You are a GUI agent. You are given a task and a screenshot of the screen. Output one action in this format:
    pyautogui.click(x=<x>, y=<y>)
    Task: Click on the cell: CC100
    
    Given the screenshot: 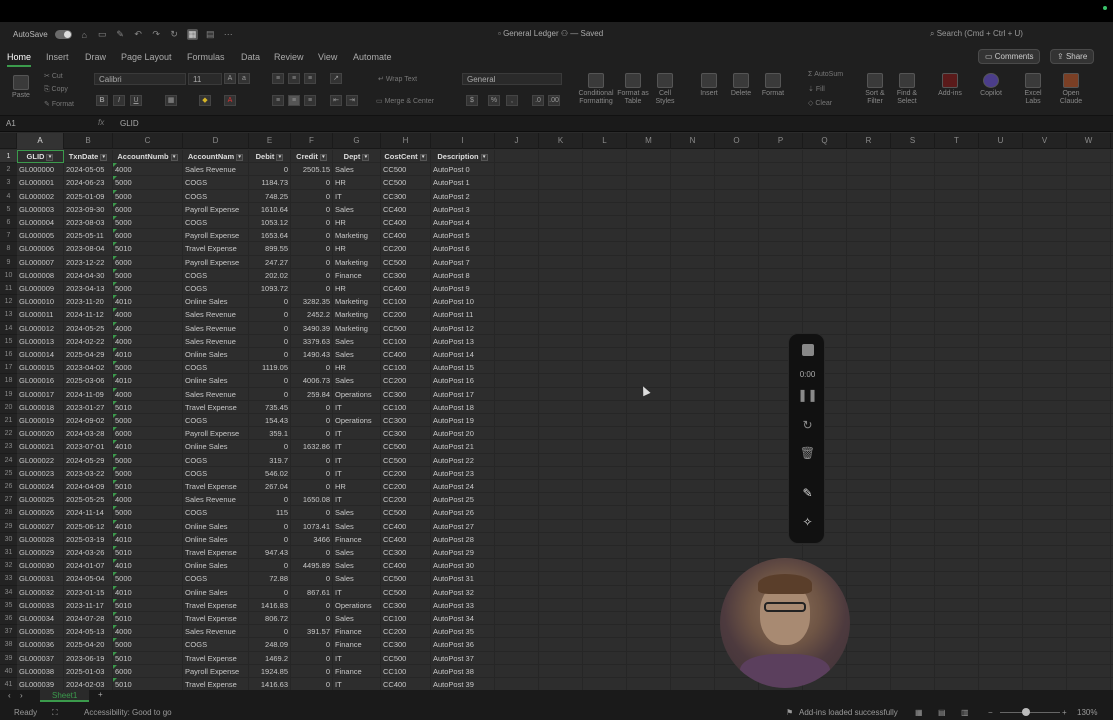 What is the action you would take?
    pyautogui.click(x=406, y=341)
    